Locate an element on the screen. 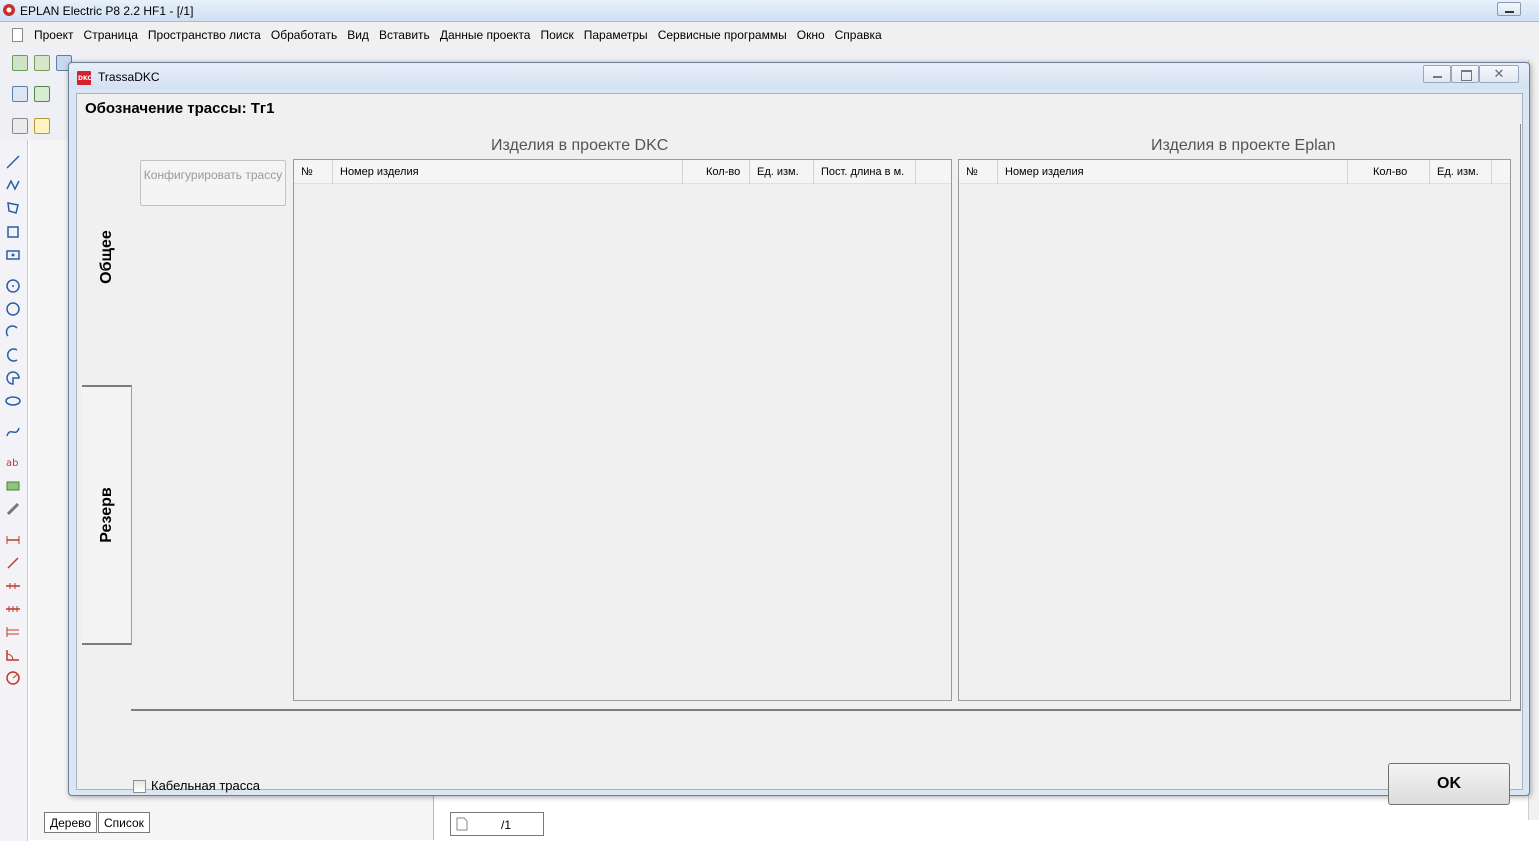  tab-tree: Дерево is located at coordinates (71, 822).